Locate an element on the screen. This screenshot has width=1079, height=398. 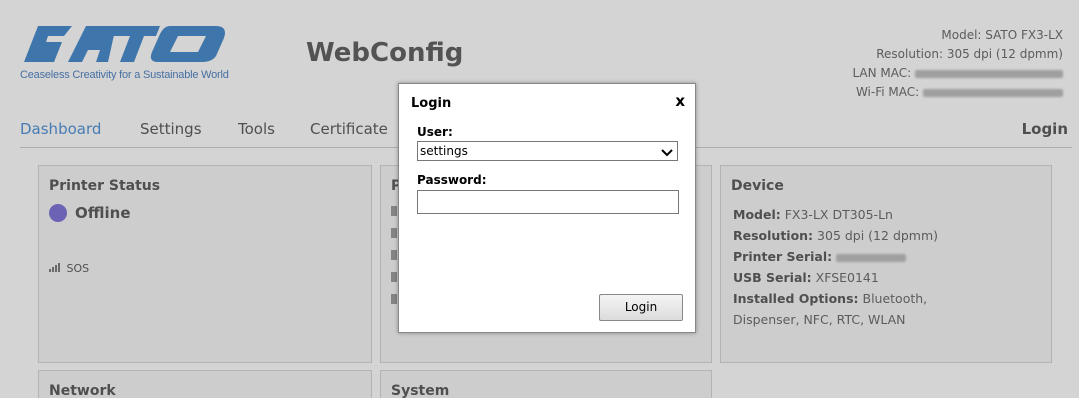
login-dialog-title: Login is located at coordinates (431, 103).